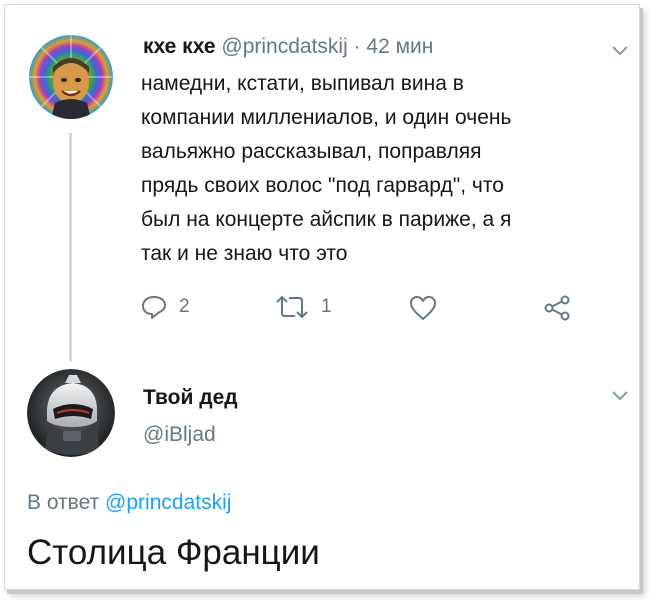 Image resolution: width=650 pixels, height=600 pixels. Describe the element at coordinates (70, 247) in the screenshot. I see `thread-connector-line` at that location.